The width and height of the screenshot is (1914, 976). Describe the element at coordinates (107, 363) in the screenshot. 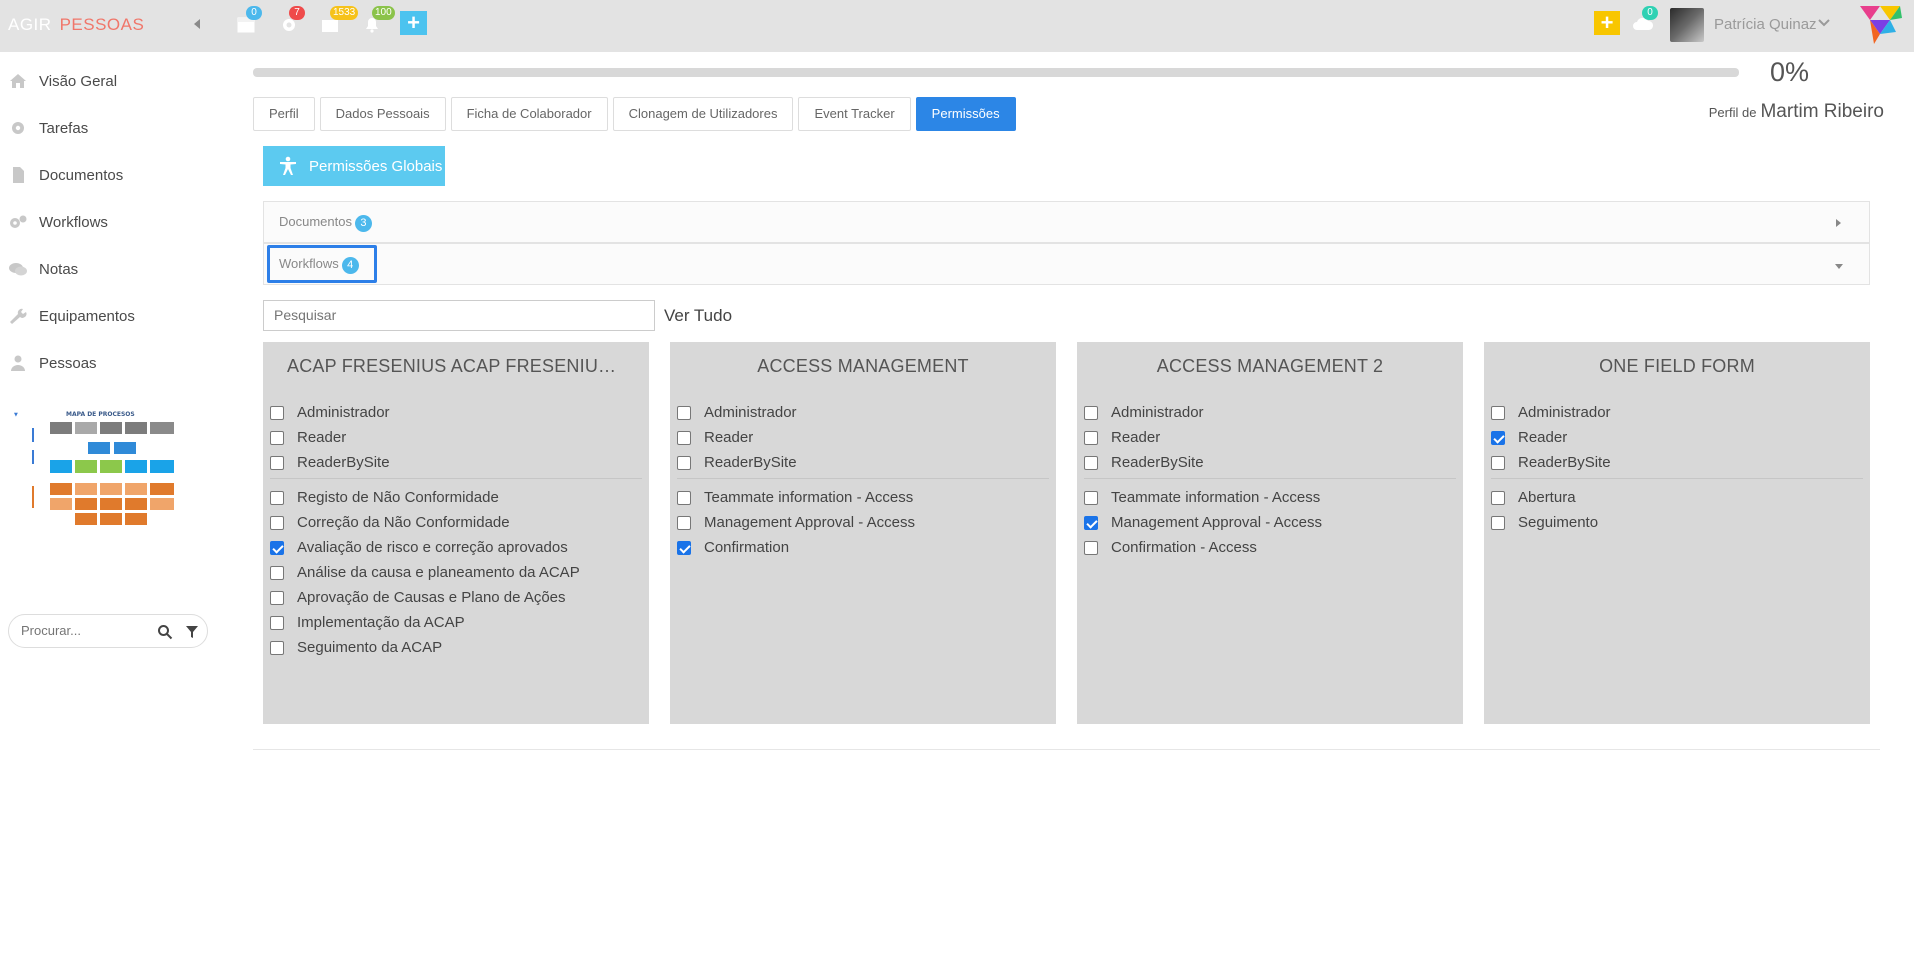

I see `sidebar-item-pessoas: Pessoas` at that location.